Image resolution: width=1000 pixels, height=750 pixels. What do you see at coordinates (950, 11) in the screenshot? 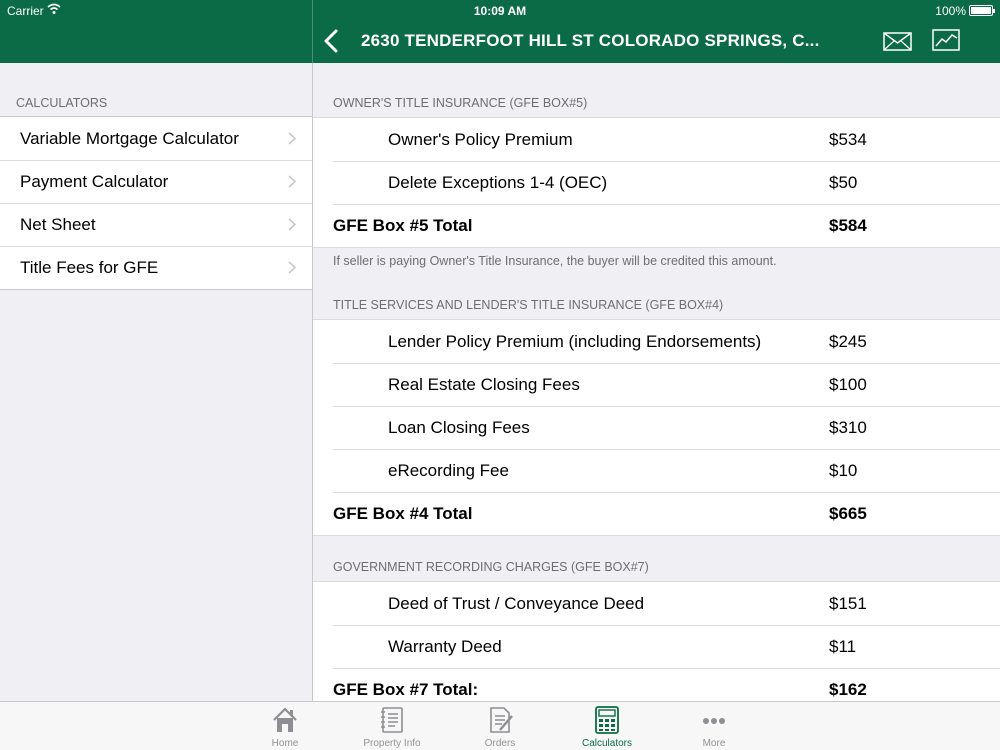
I see `battery-percentage: 100%` at bounding box center [950, 11].